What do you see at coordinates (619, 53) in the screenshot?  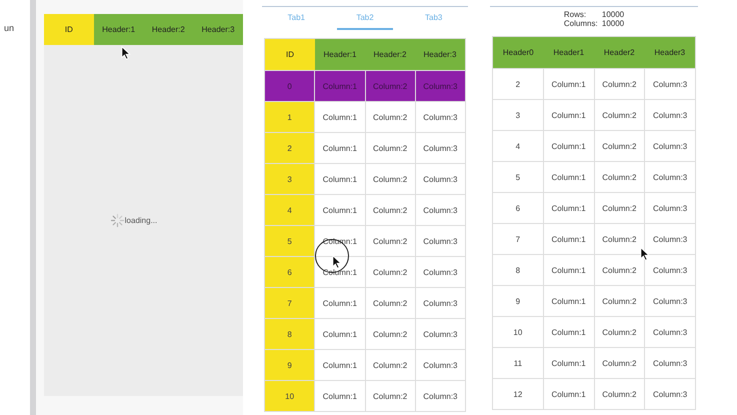 I see `column-header: Header2` at bounding box center [619, 53].